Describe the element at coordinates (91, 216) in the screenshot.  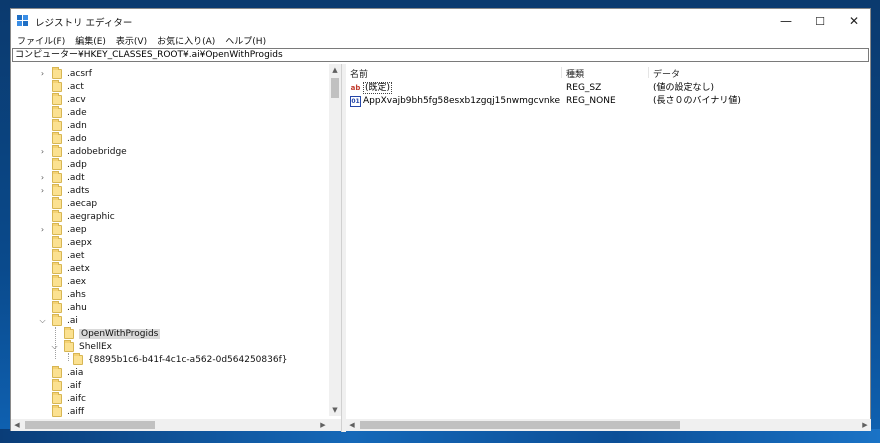
I see `tree-node-label: .aegraphic` at that location.